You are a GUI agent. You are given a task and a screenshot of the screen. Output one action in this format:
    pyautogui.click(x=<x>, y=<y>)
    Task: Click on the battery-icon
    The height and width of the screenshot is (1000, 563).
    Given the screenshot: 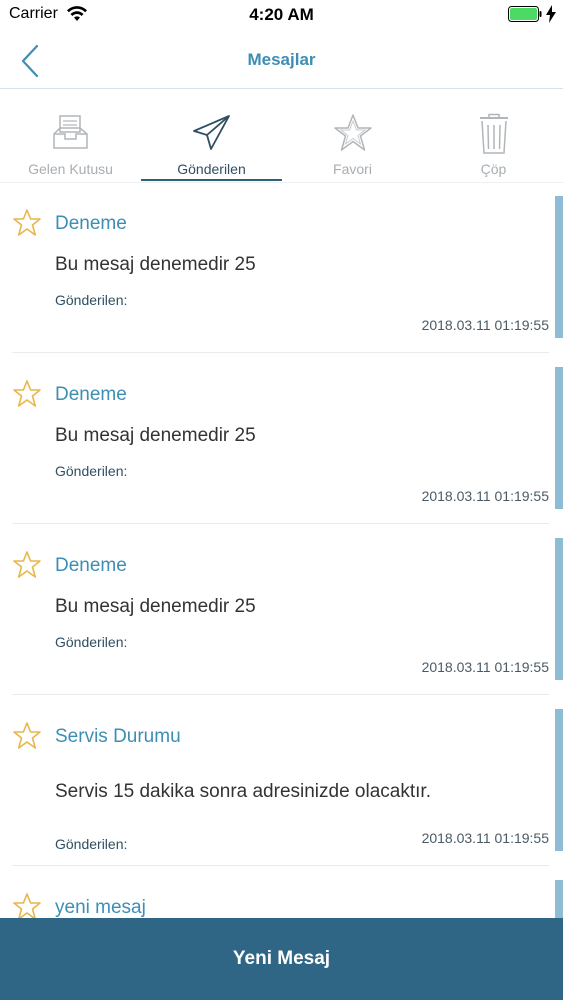 What is the action you would take?
    pyautogui.click(x=525, y=14)
    